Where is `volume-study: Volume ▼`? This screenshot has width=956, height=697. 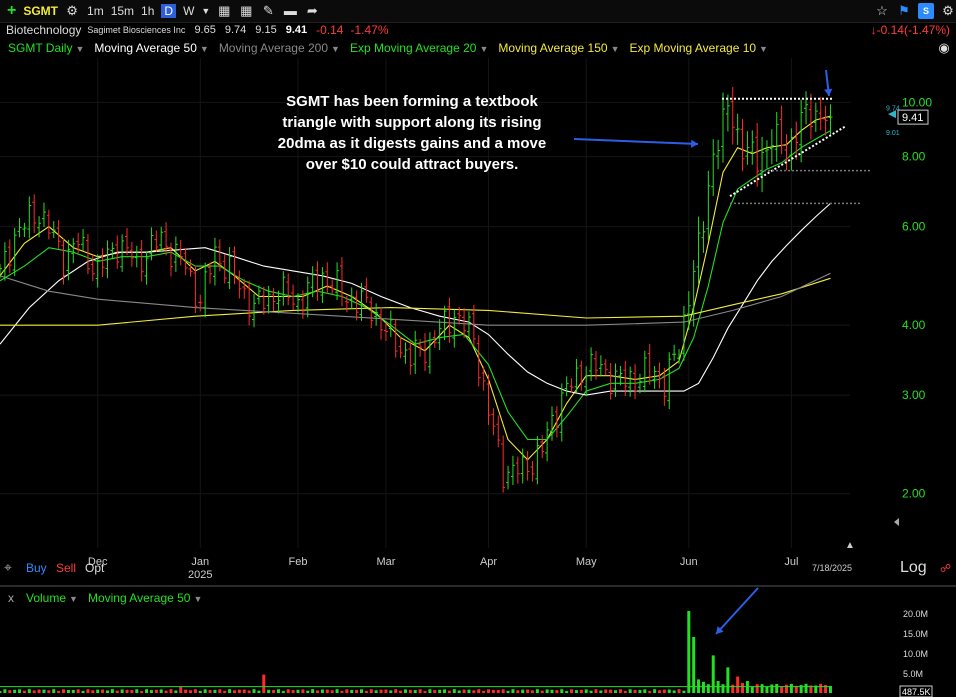 volume-study: Volume ▼ is located at coordinates (52, 598).